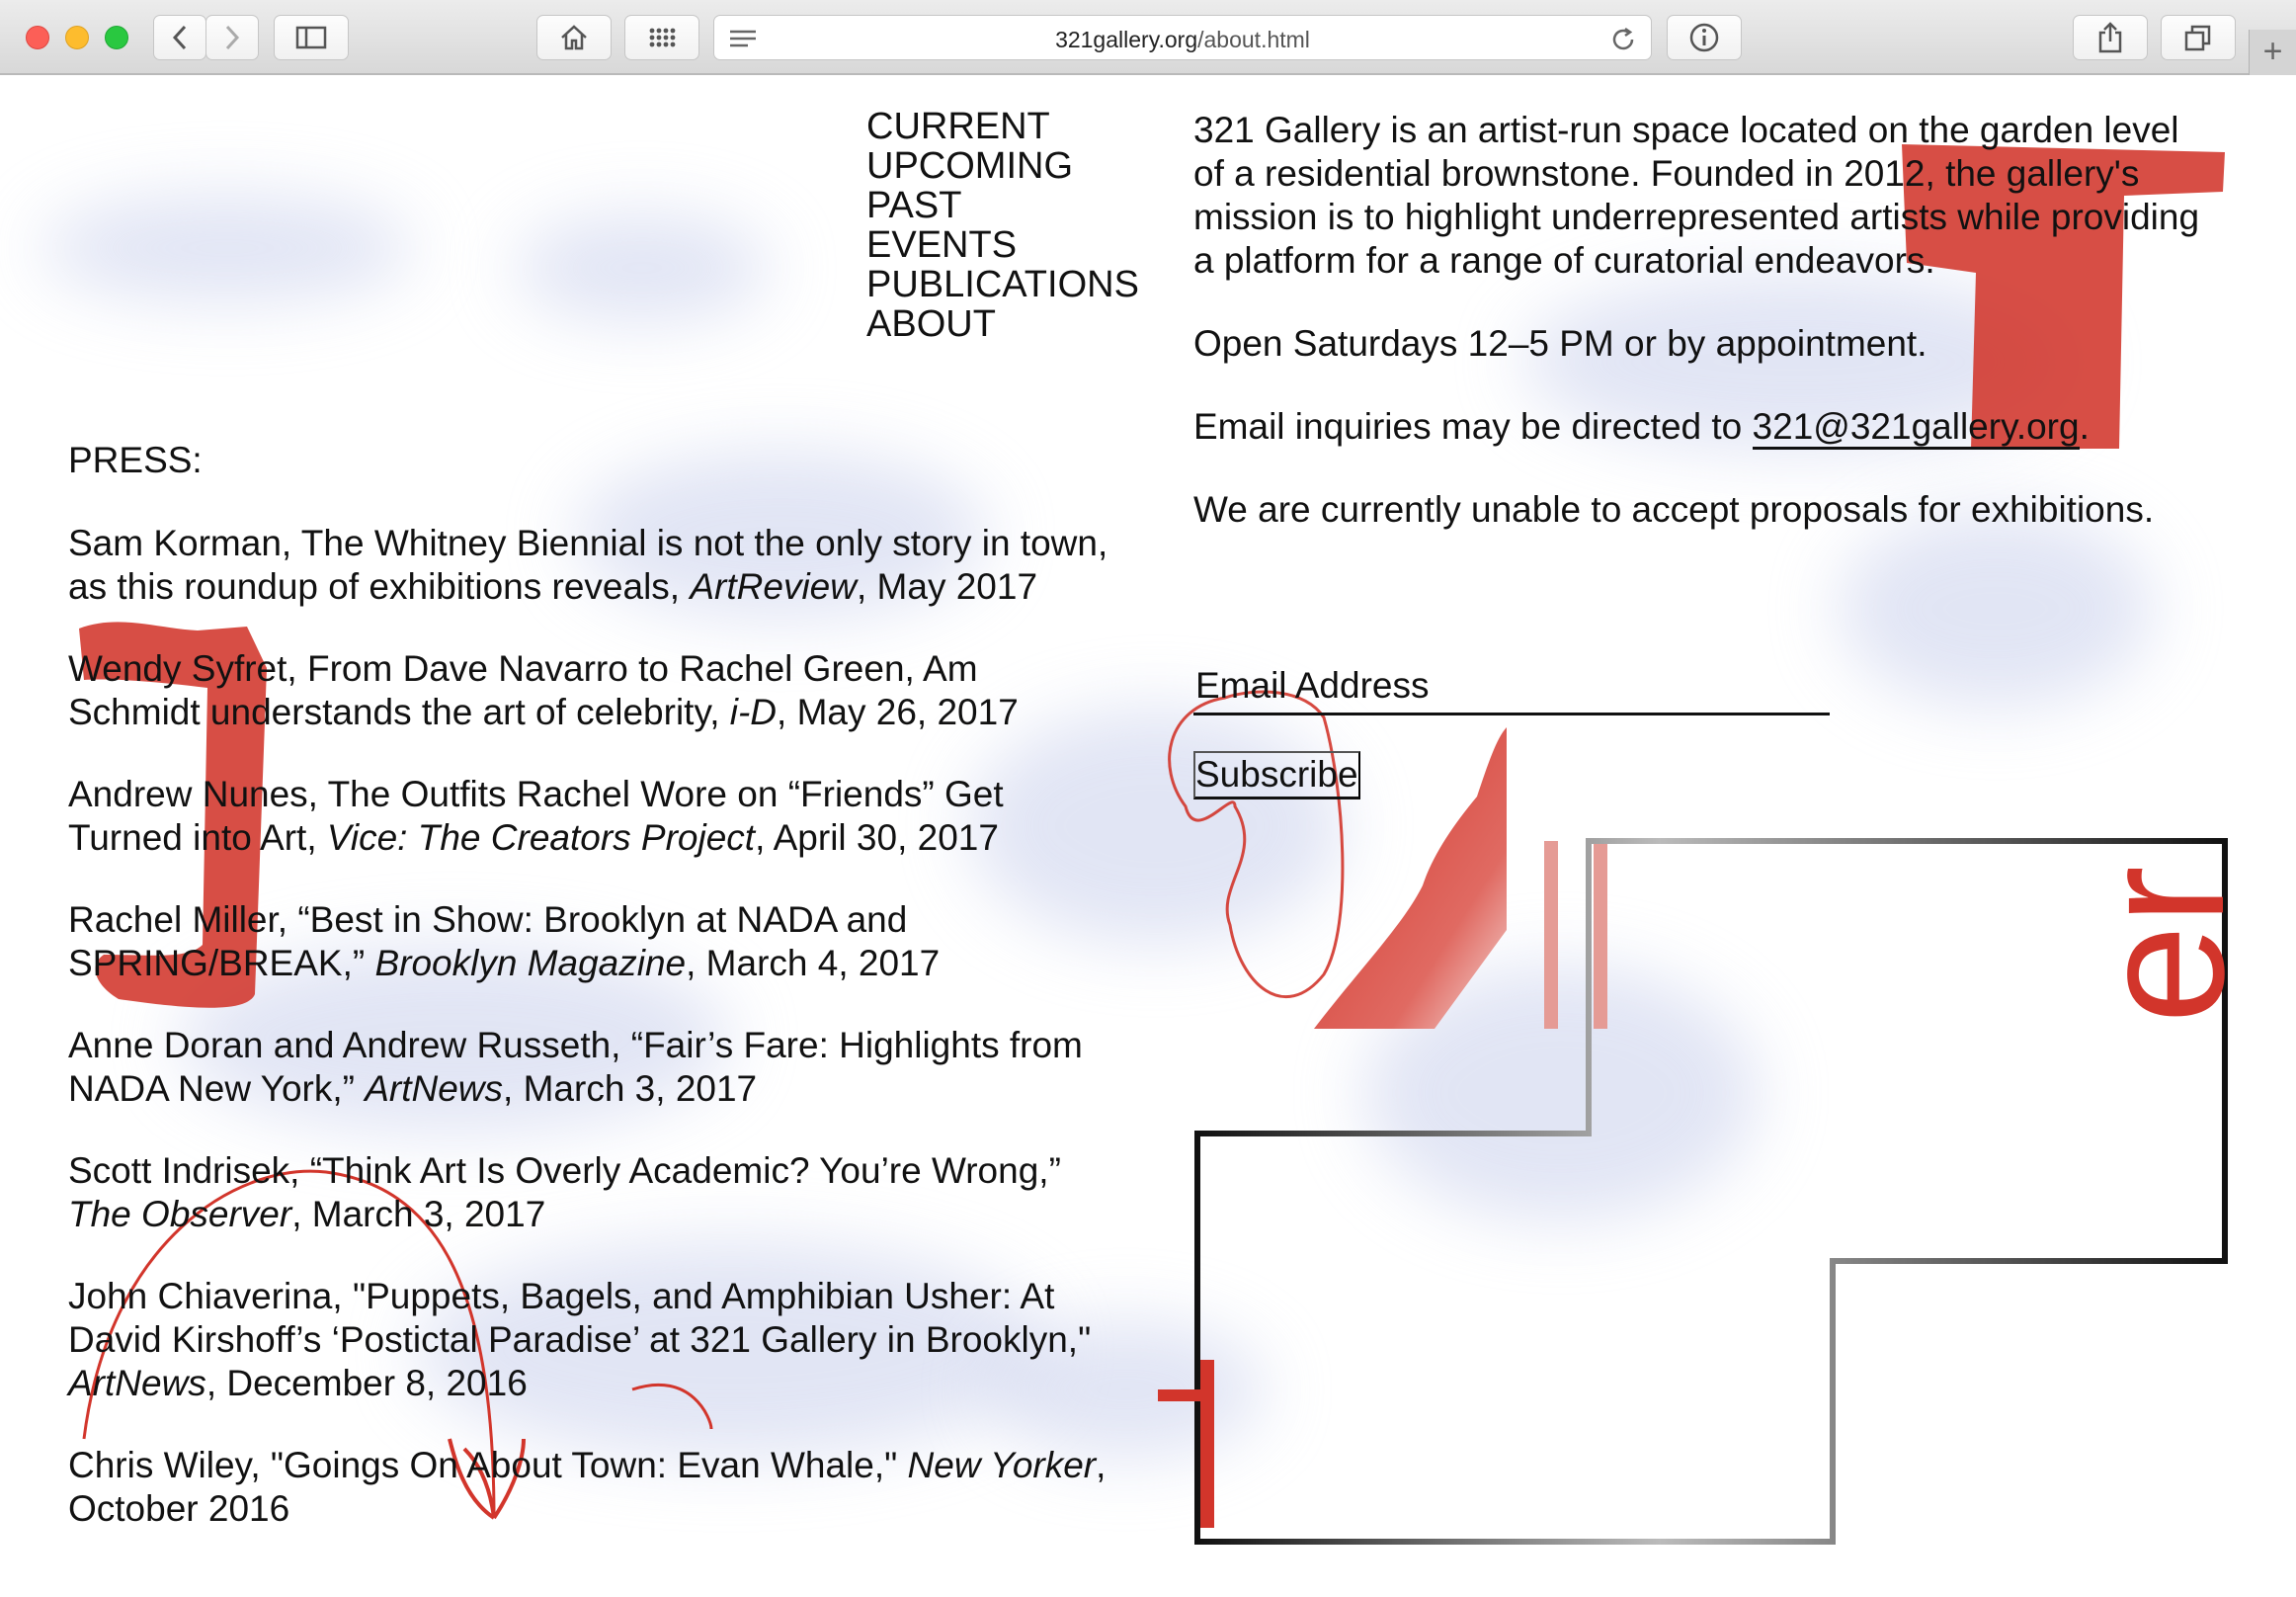  I want to click on share-button, so click(2110, 37).